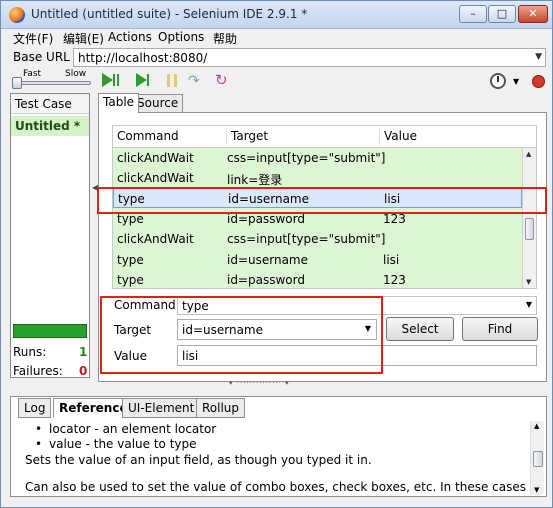 This screenshot has width=553, height=508. I want to click on menu-edit: 编辑(E), so click(83, 38).